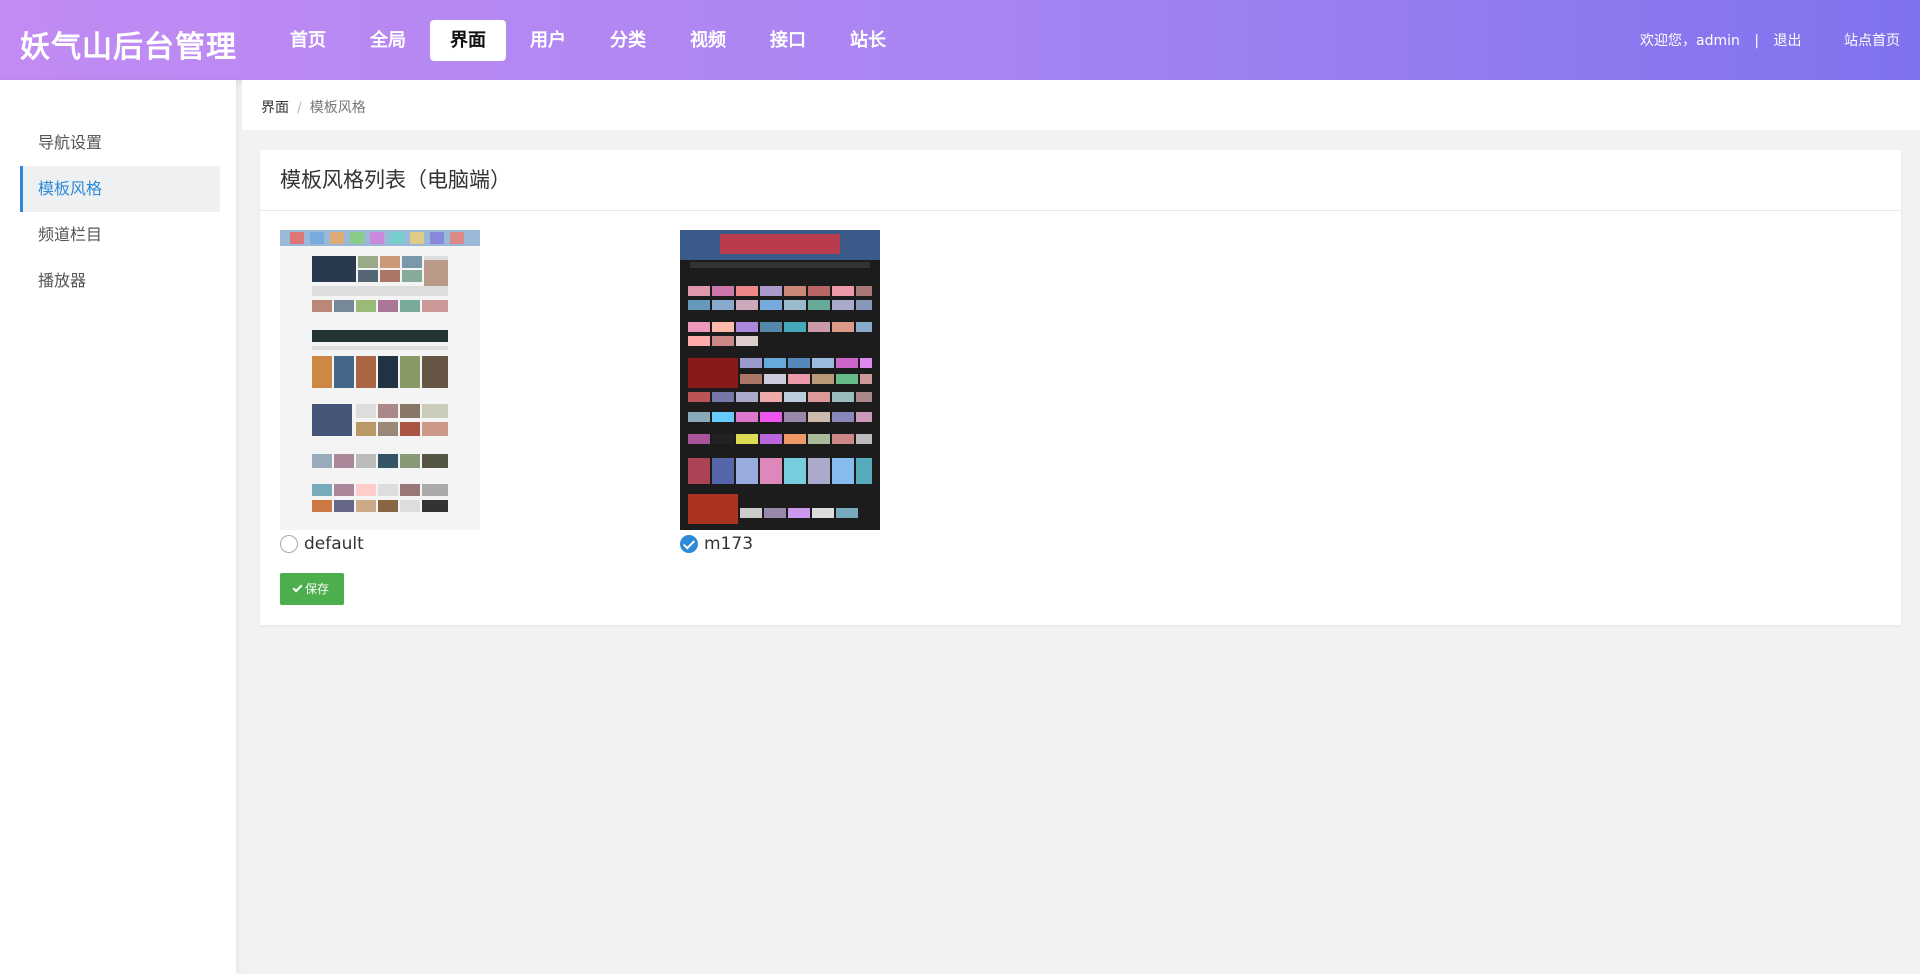 The image size is (1920, 974). What do you see at coordinates (468, 40) in the screenshot?
I see `nav-interface: 界面` at bounding box center [468, 40].